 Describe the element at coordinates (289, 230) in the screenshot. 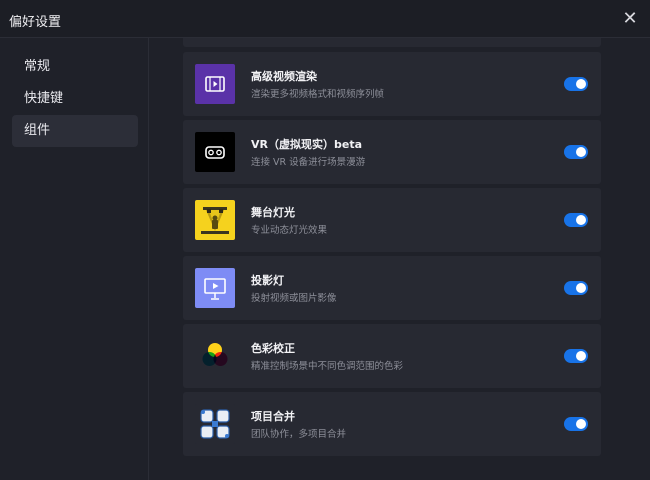

I see `plugin-description: 专业动态灯光效果` at that location.